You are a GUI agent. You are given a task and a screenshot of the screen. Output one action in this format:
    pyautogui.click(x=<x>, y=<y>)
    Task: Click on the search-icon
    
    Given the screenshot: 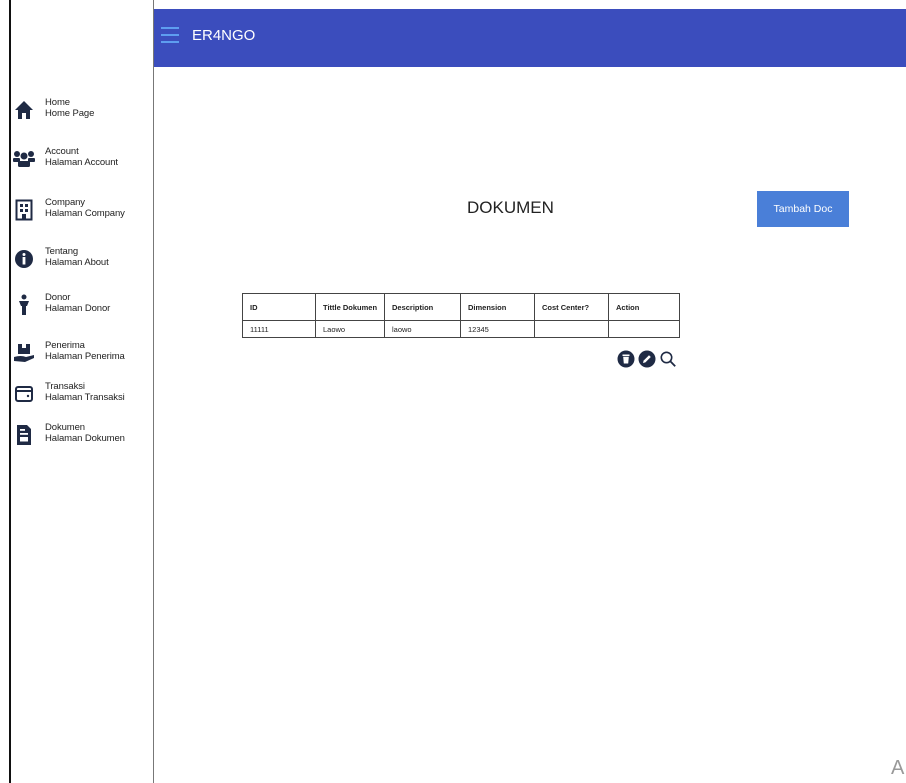 What is the action you would take?
    pyautogui.click(x=668, y=359)
    